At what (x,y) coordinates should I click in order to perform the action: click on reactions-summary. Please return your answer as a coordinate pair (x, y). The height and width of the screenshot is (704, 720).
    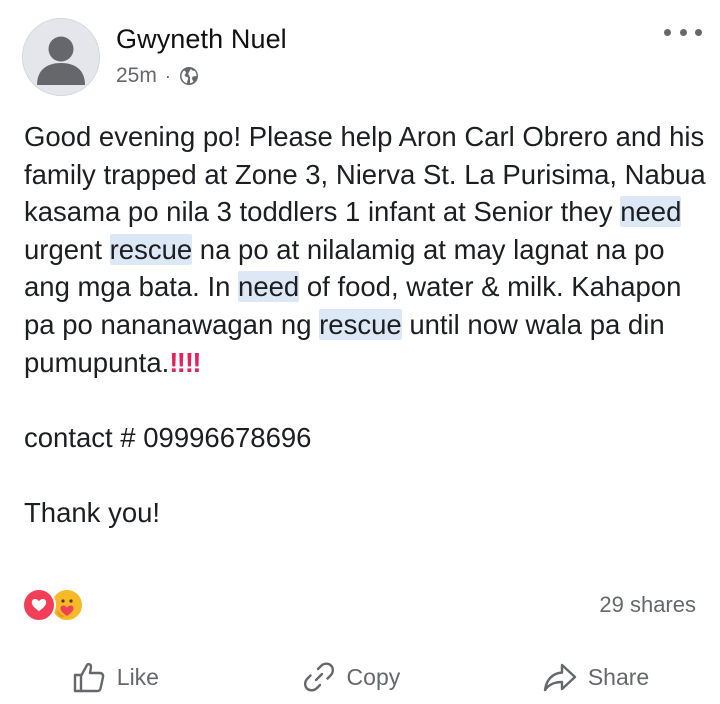
    Looking at the image, I should click on (53, 605).